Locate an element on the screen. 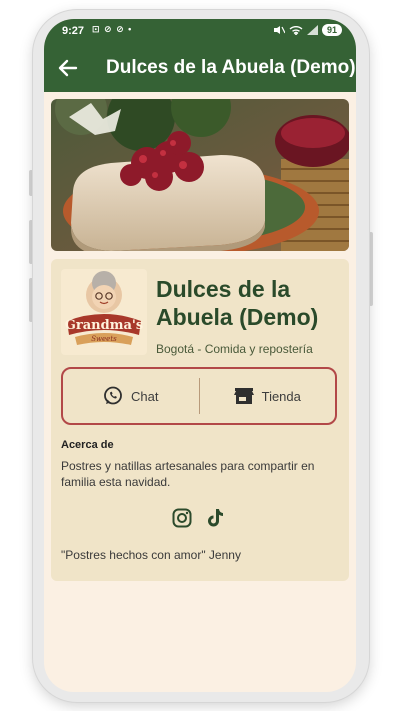 The width and height of the screenshot is (400, 711). instagram-link is located at coordinates (182, 518).